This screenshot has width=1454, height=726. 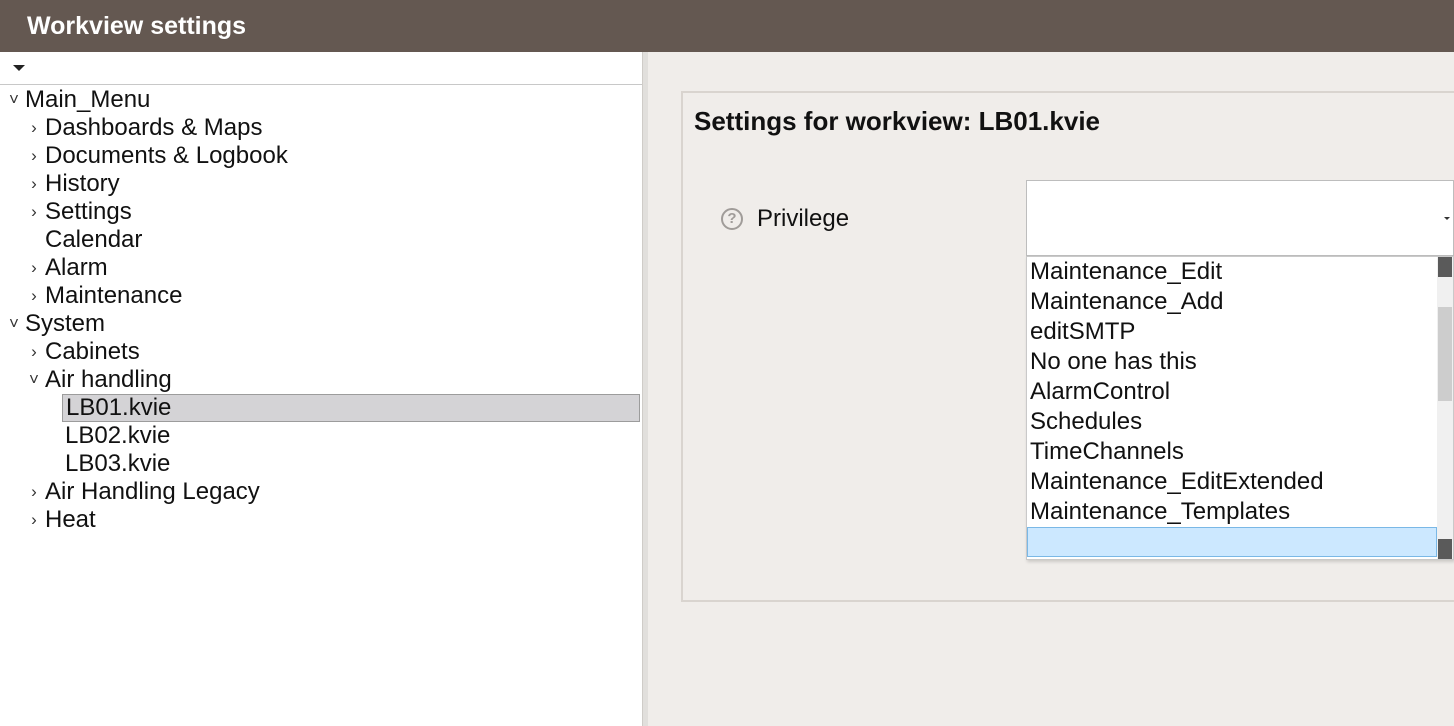 What do you see at coordinates (1232, 272) in the screenshot?
I see `privilege-option: Maintenance_Edit` at bounding box center [1232, 272].